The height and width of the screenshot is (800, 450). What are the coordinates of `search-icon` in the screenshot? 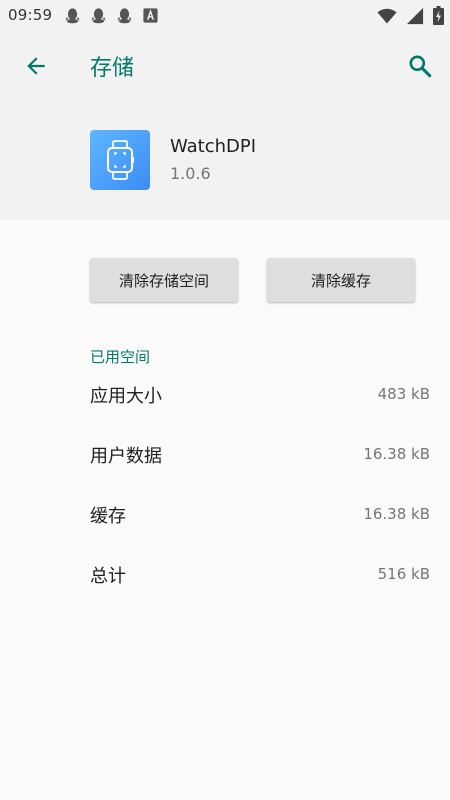 It's located at (420, 66).